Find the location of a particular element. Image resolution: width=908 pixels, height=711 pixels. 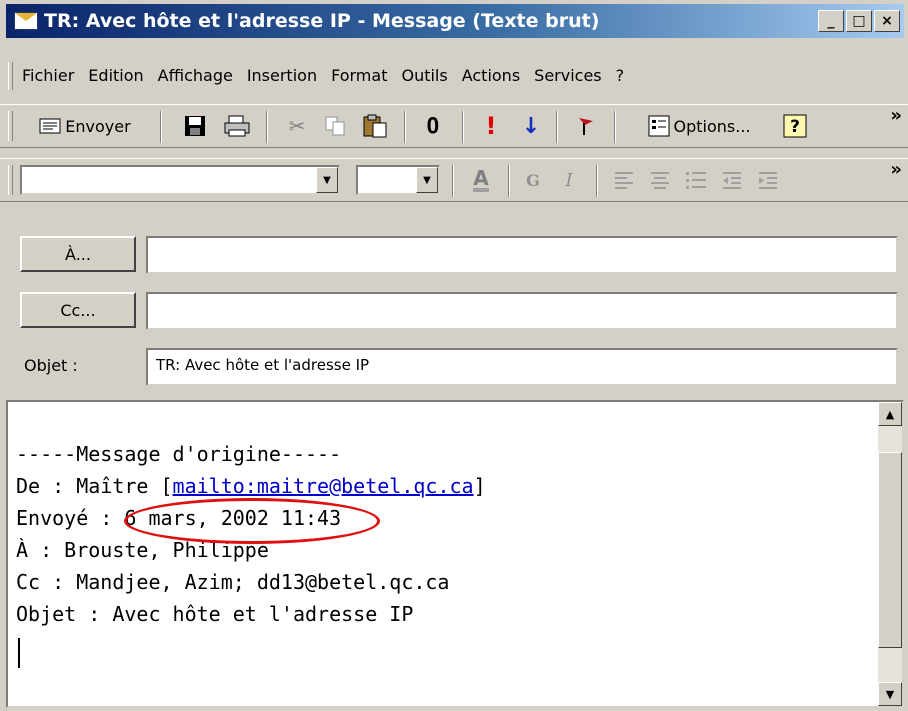

down-arrow-icon: ↓ is located at coordinates (531, 126).